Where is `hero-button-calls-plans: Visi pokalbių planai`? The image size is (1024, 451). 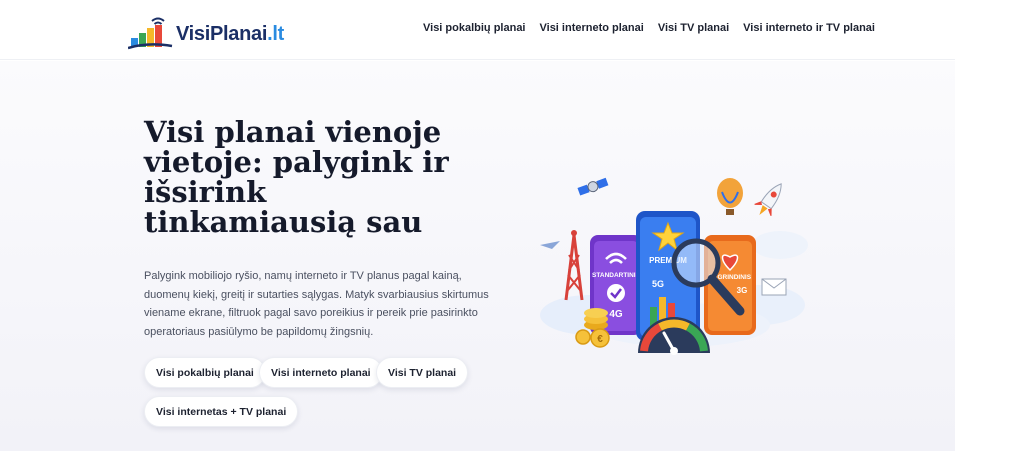 hero-button-calls-plans: Visi pokalbių planai is located at coordinates (205, 372).